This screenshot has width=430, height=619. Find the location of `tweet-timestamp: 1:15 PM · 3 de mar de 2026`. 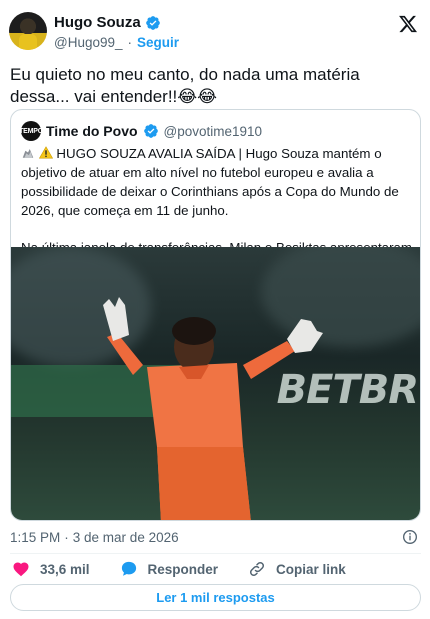

tweet-timestamp: 1:15 PM · 3 de mar de 2026 is located at coordinates (94, 537).